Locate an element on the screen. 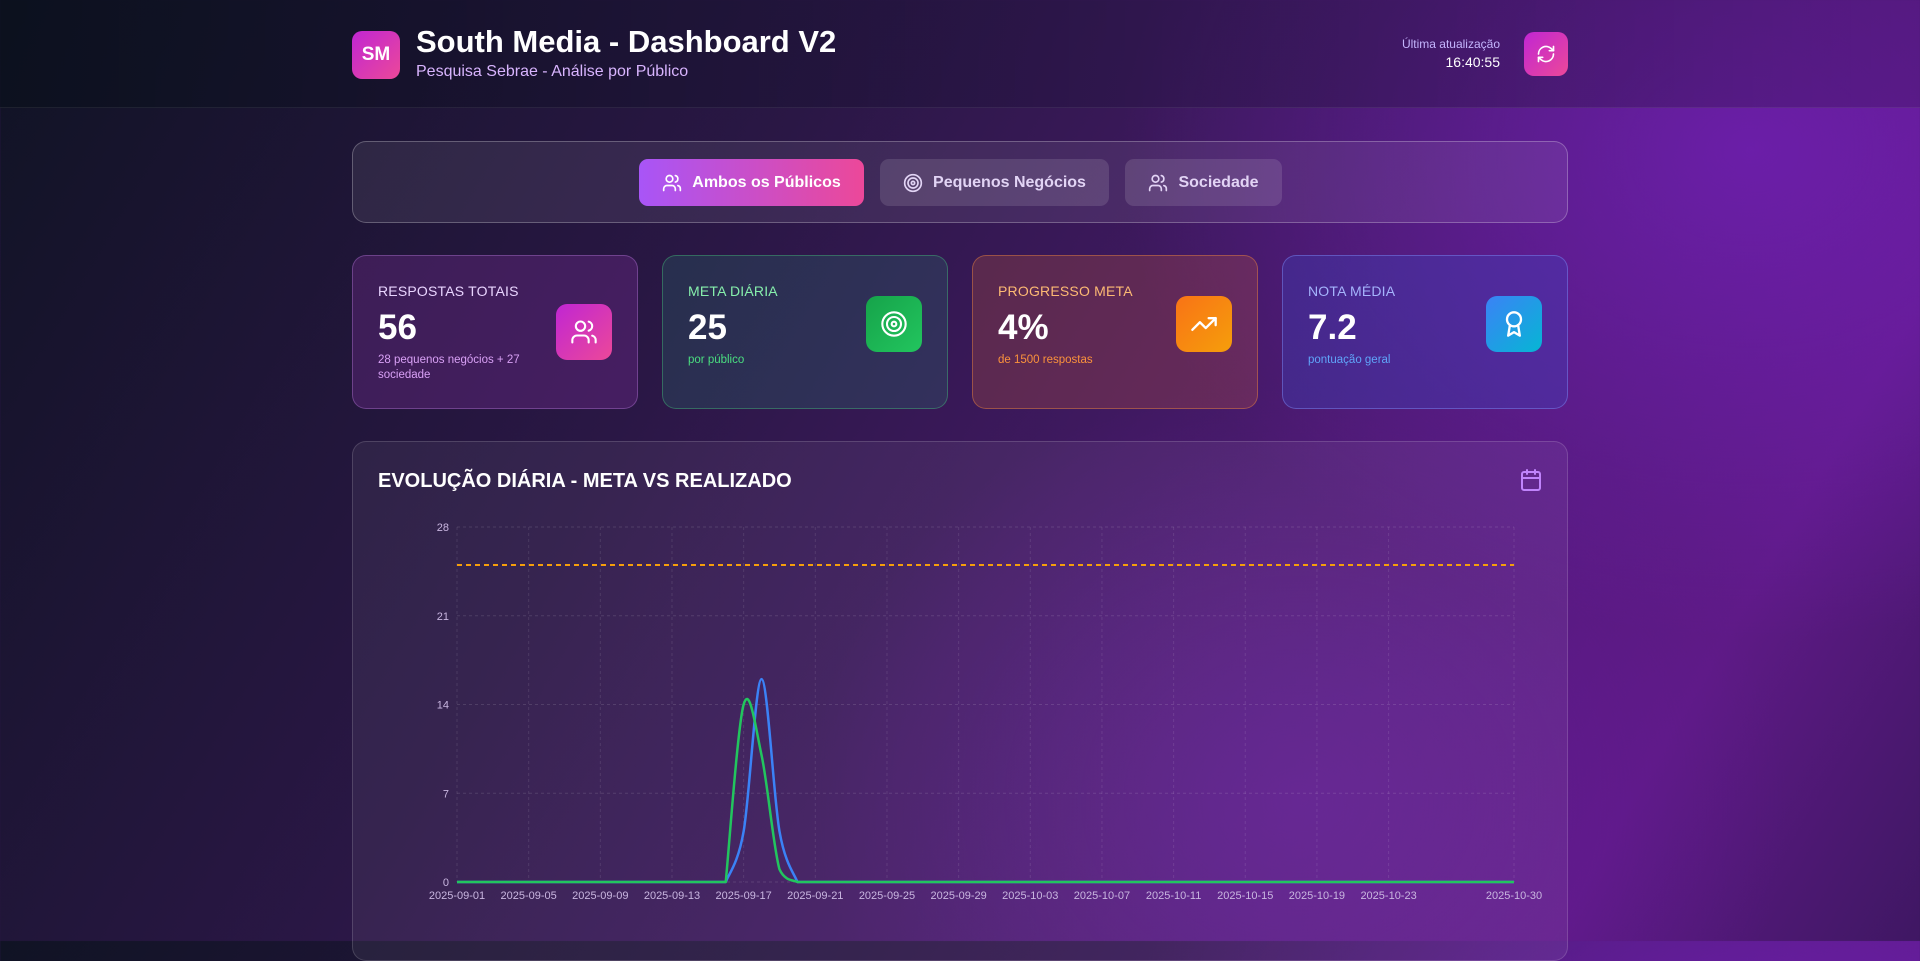  stat-subtext: 28 pequenos negócios + 27 sociedade is located at coordinates (449, 367).